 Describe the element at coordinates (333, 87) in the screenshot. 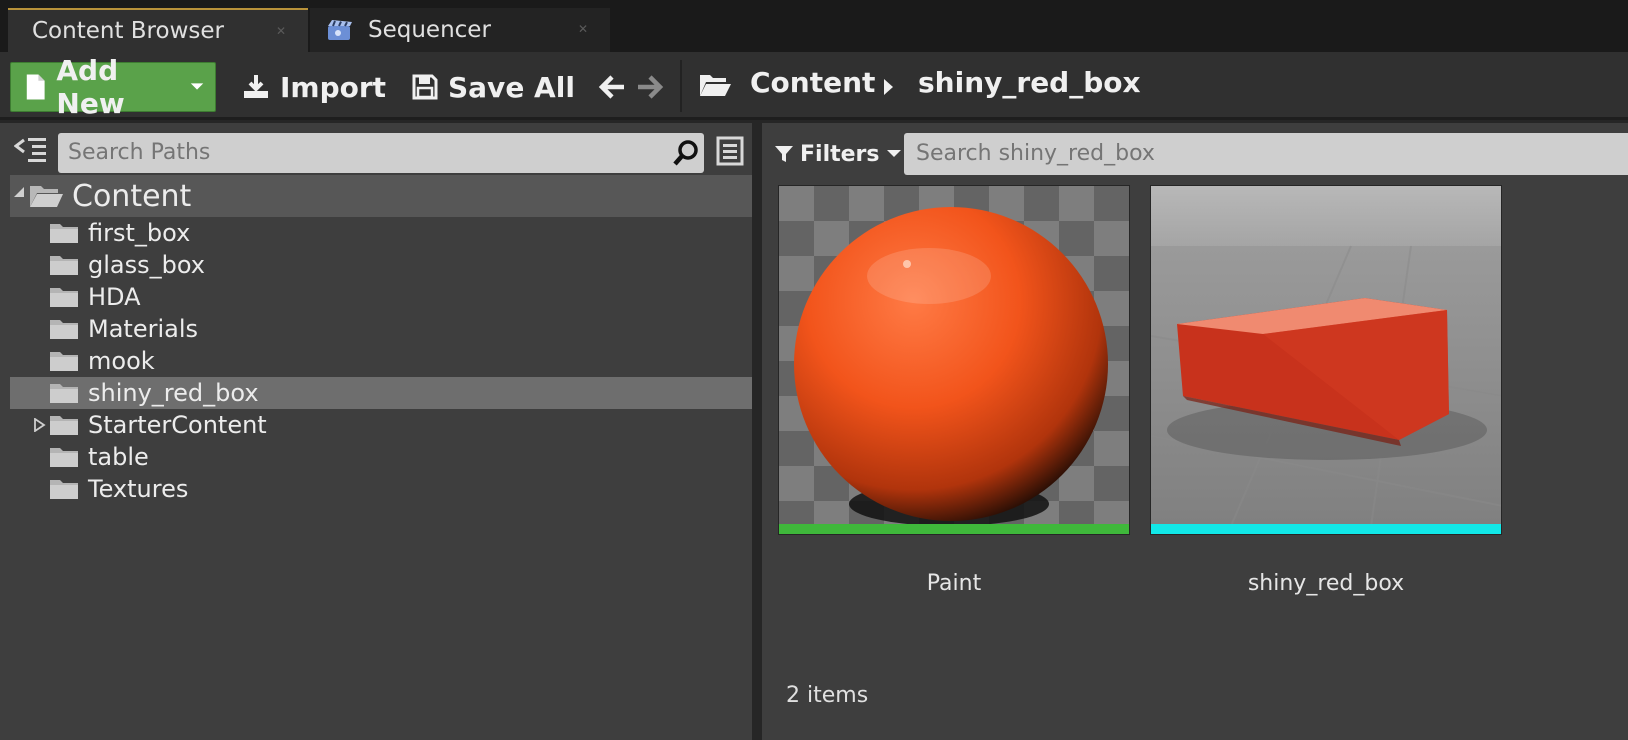

I see `import-label: Import` at that location.